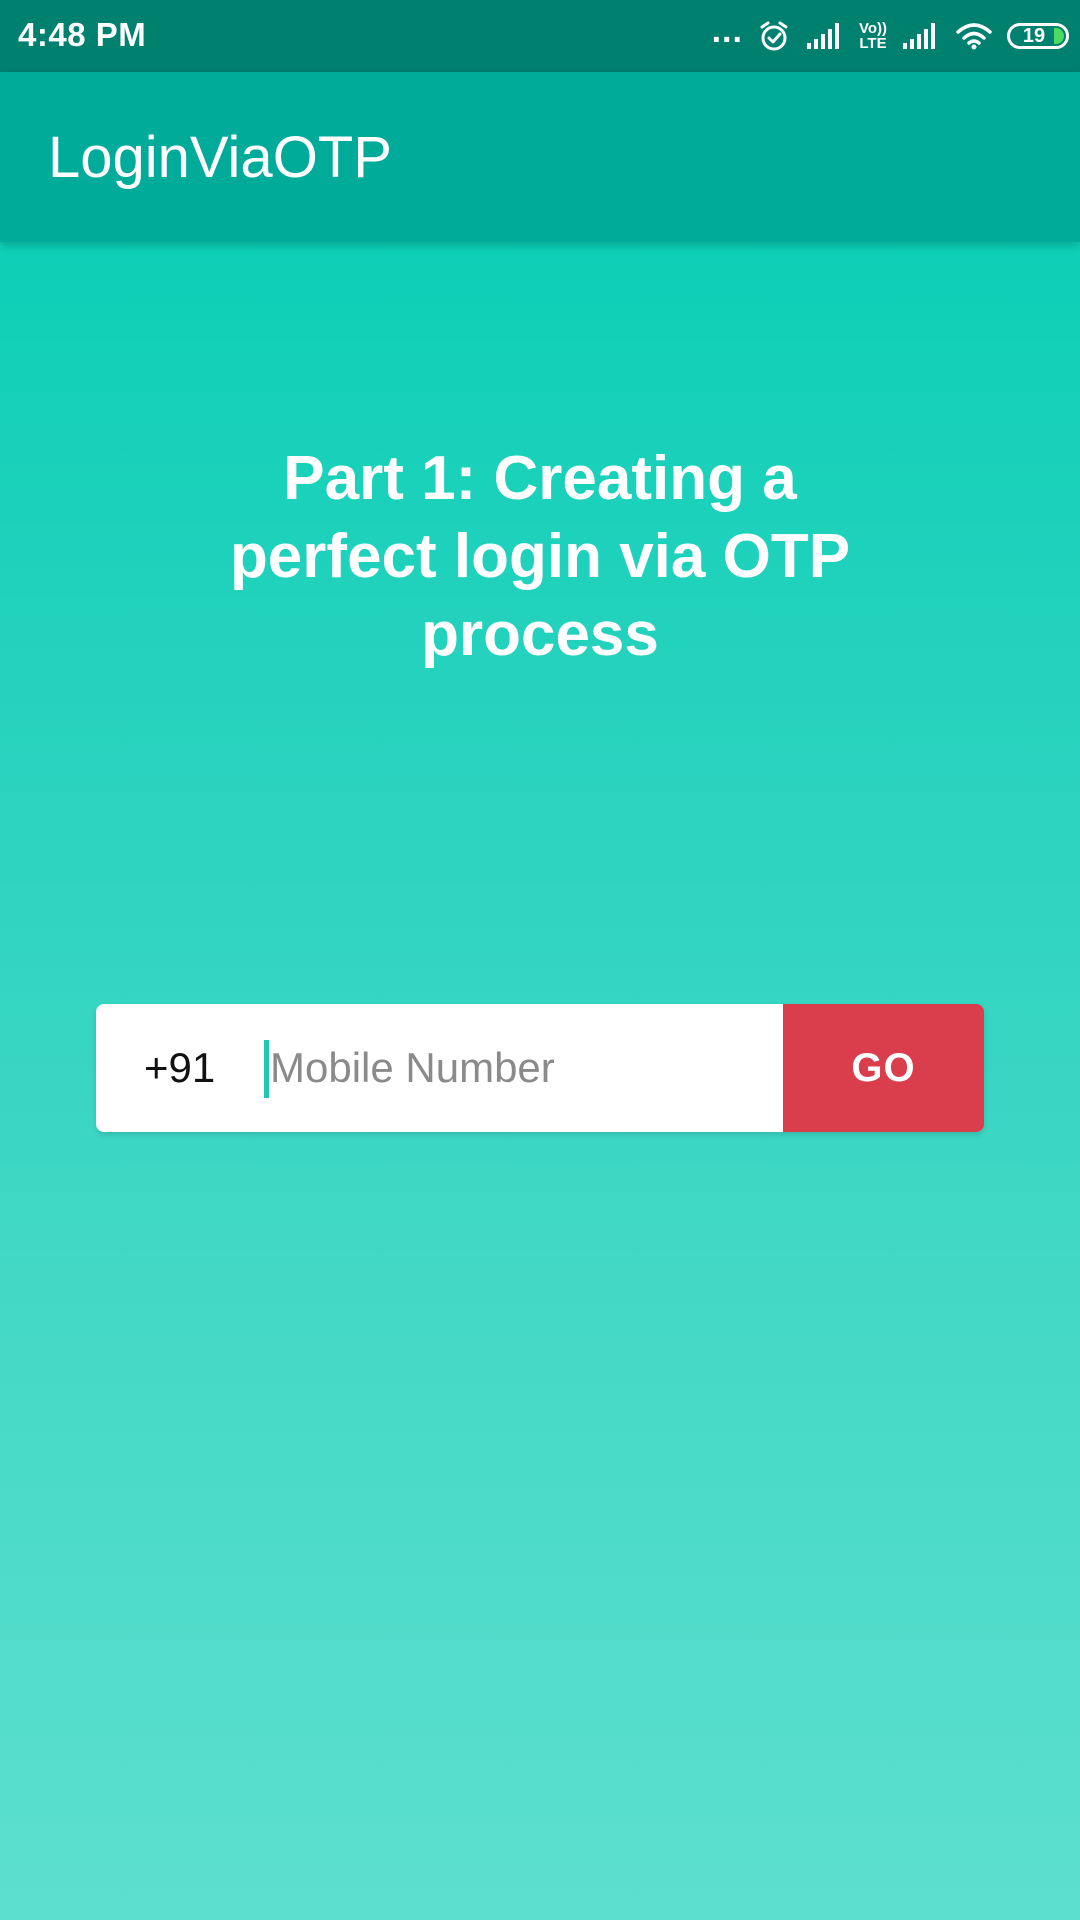  I want to click on volte-bottom-label: LTE, so click(873, 43).